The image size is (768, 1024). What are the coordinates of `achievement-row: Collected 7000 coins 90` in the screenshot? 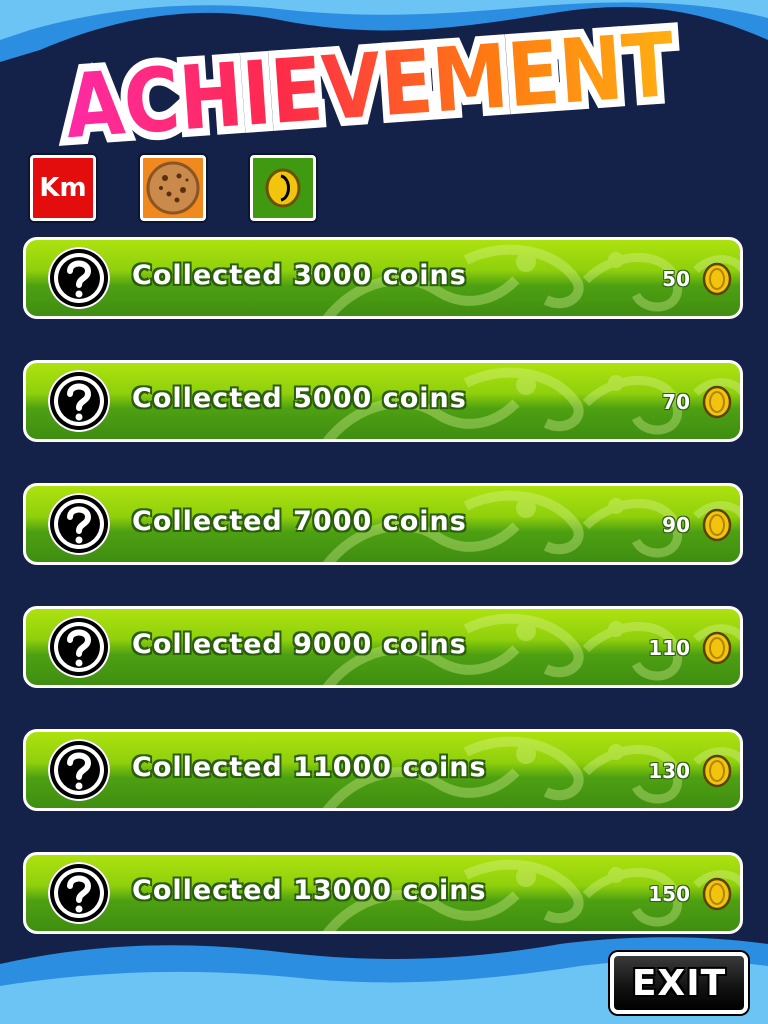 It's located at (383, 524).